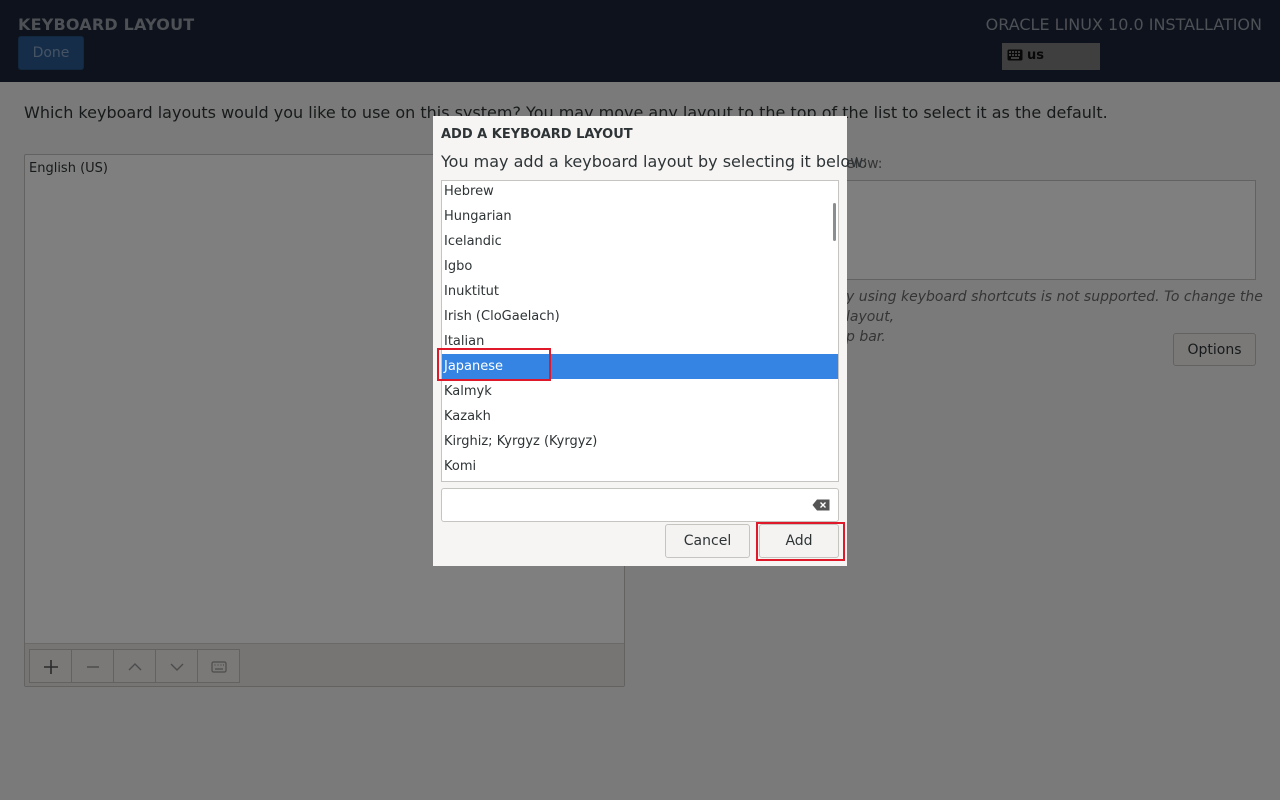 This screenshot has height=800, width=1280. Describe the element at coordinates (537, 134) in the screenshot. I see `dialog-title: ADD A KEYBOARD LAYOUT` at that location.